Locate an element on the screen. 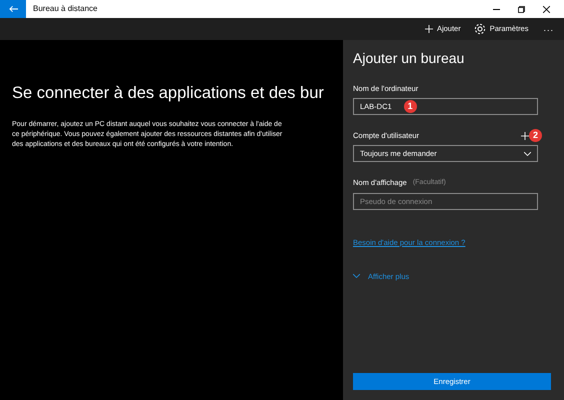 The width and height of the screenshot is (564, 400). panel-title: Ajouter un bureau is located at coordinates (409, 58).